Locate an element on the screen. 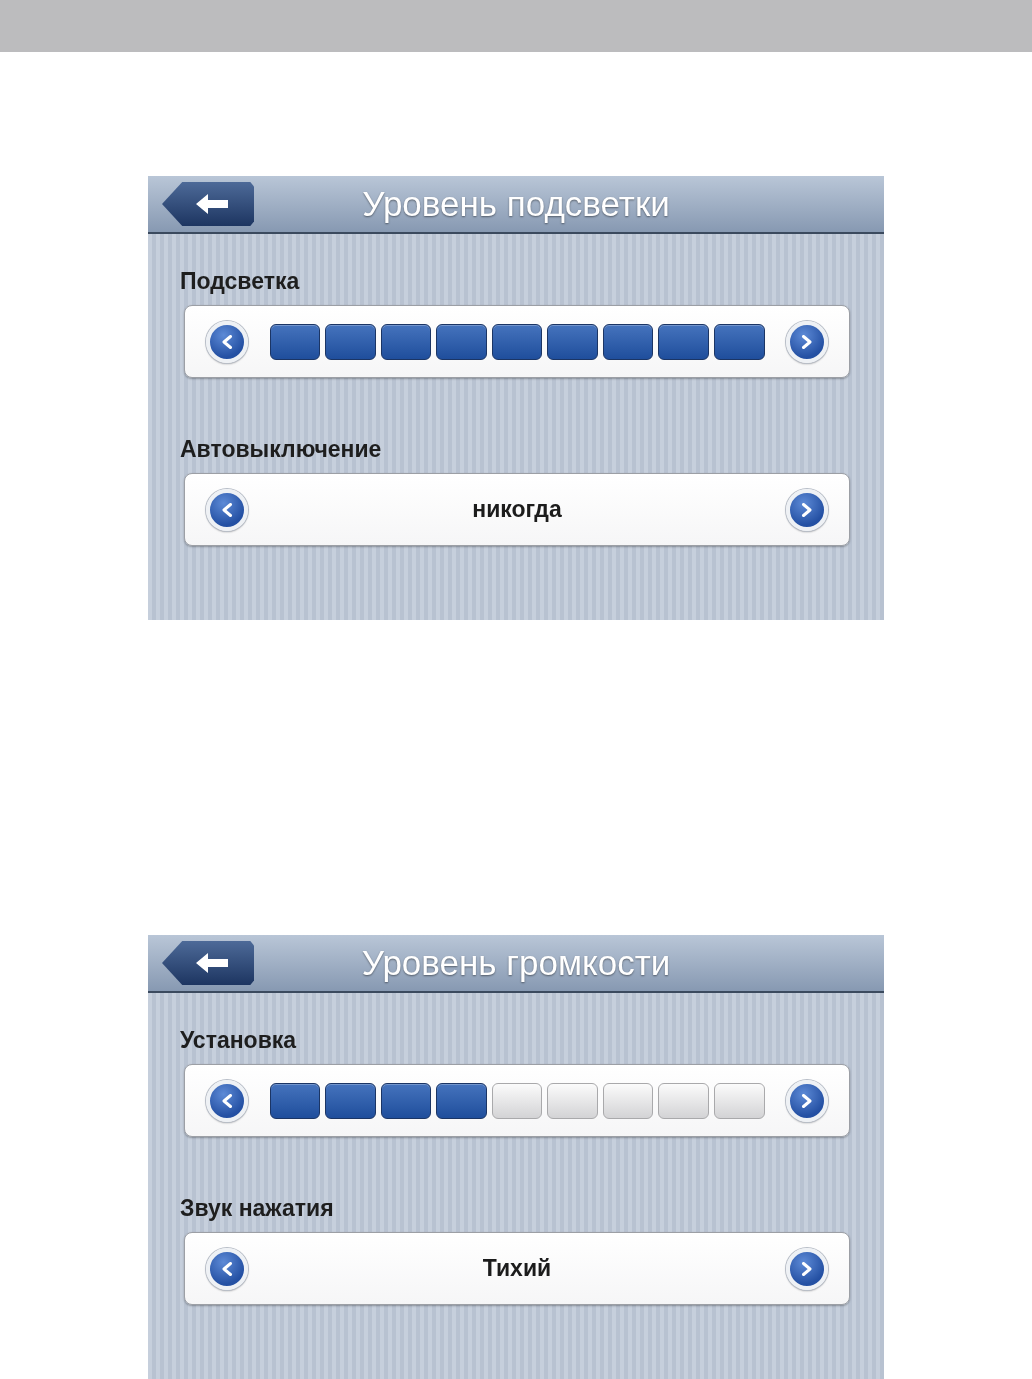 The width and height of the screenshot is (1032, 1379). screen-title: Уровень громкости is located at coordinates (516, 963).